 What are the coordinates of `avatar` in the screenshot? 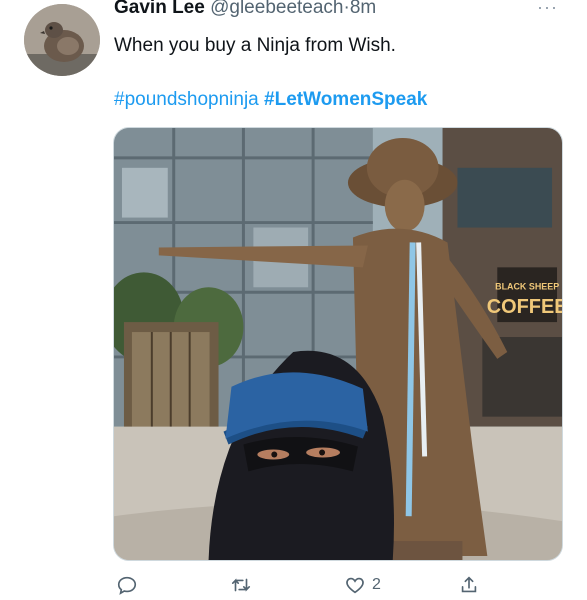 It's located at (62, 40).